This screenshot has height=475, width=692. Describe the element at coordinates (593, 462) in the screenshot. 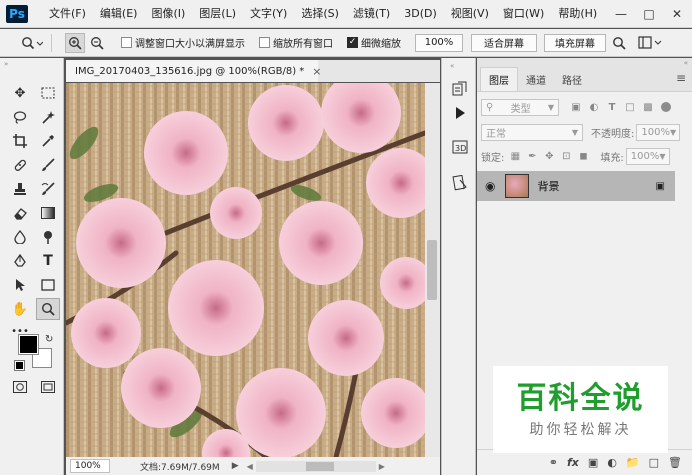

I see `mask-icon: ▣` at that location.